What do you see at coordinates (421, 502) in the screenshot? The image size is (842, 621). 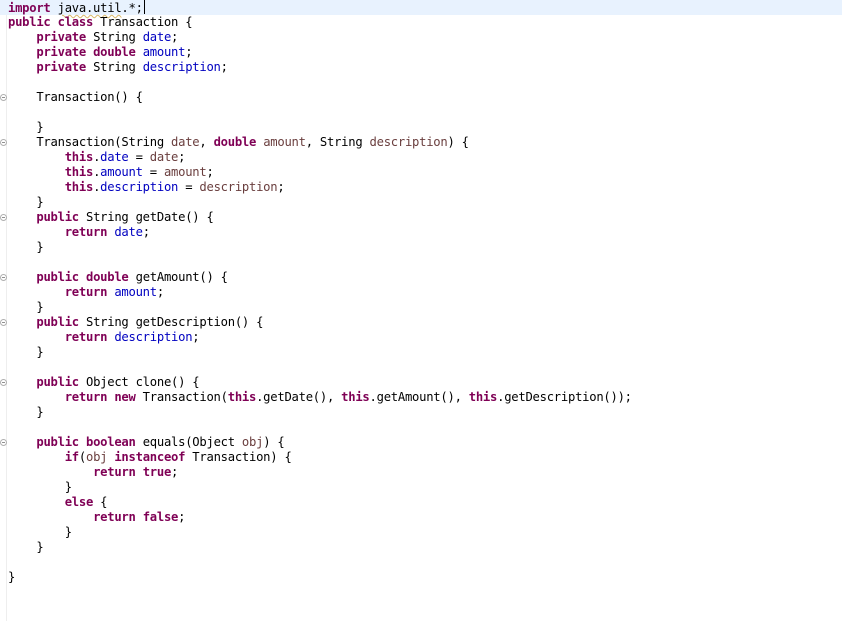 I see `code-line: else {` at bounding box center [421, 502].